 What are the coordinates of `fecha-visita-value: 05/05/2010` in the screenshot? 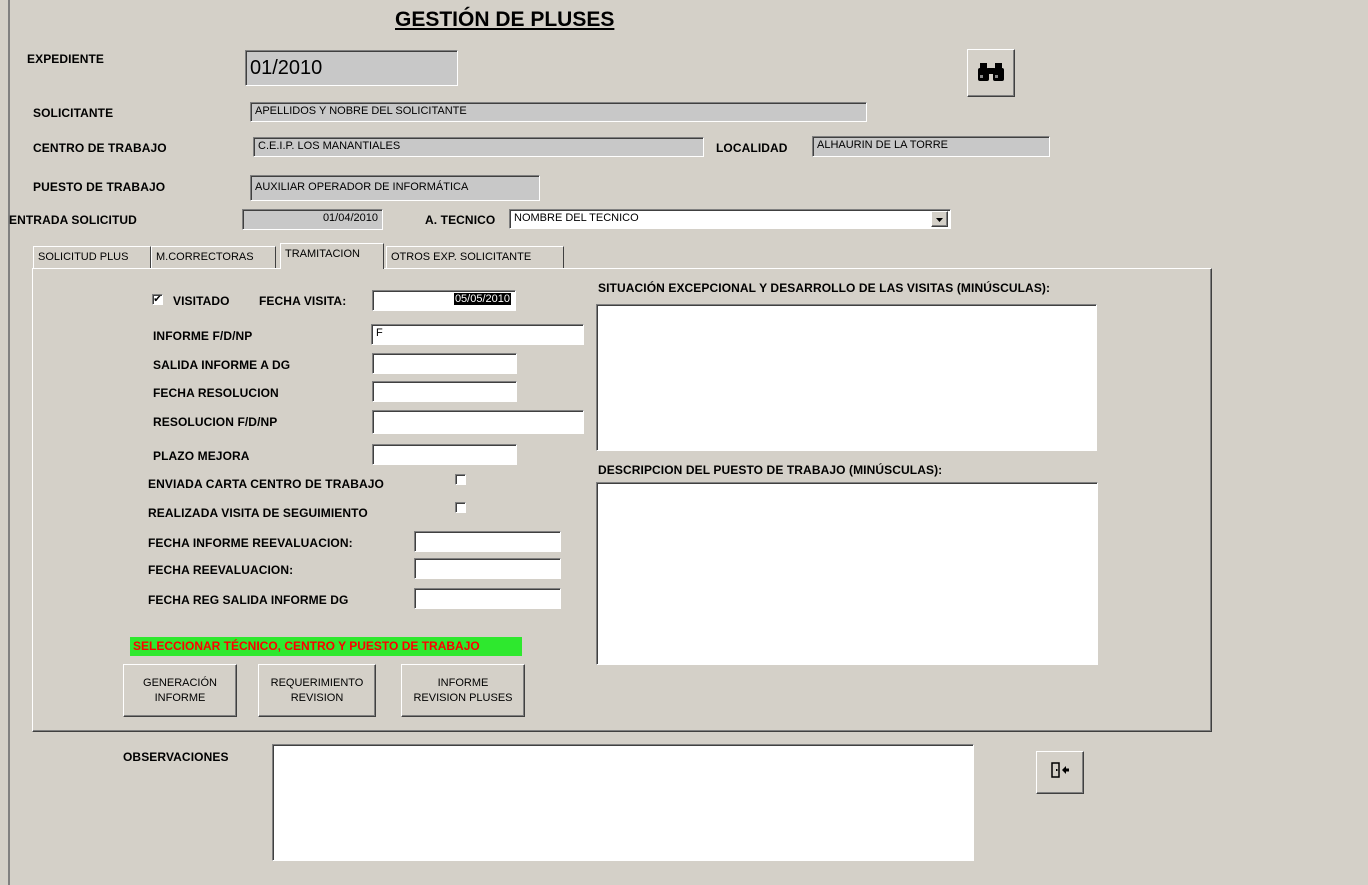 It's located at (482, 299).